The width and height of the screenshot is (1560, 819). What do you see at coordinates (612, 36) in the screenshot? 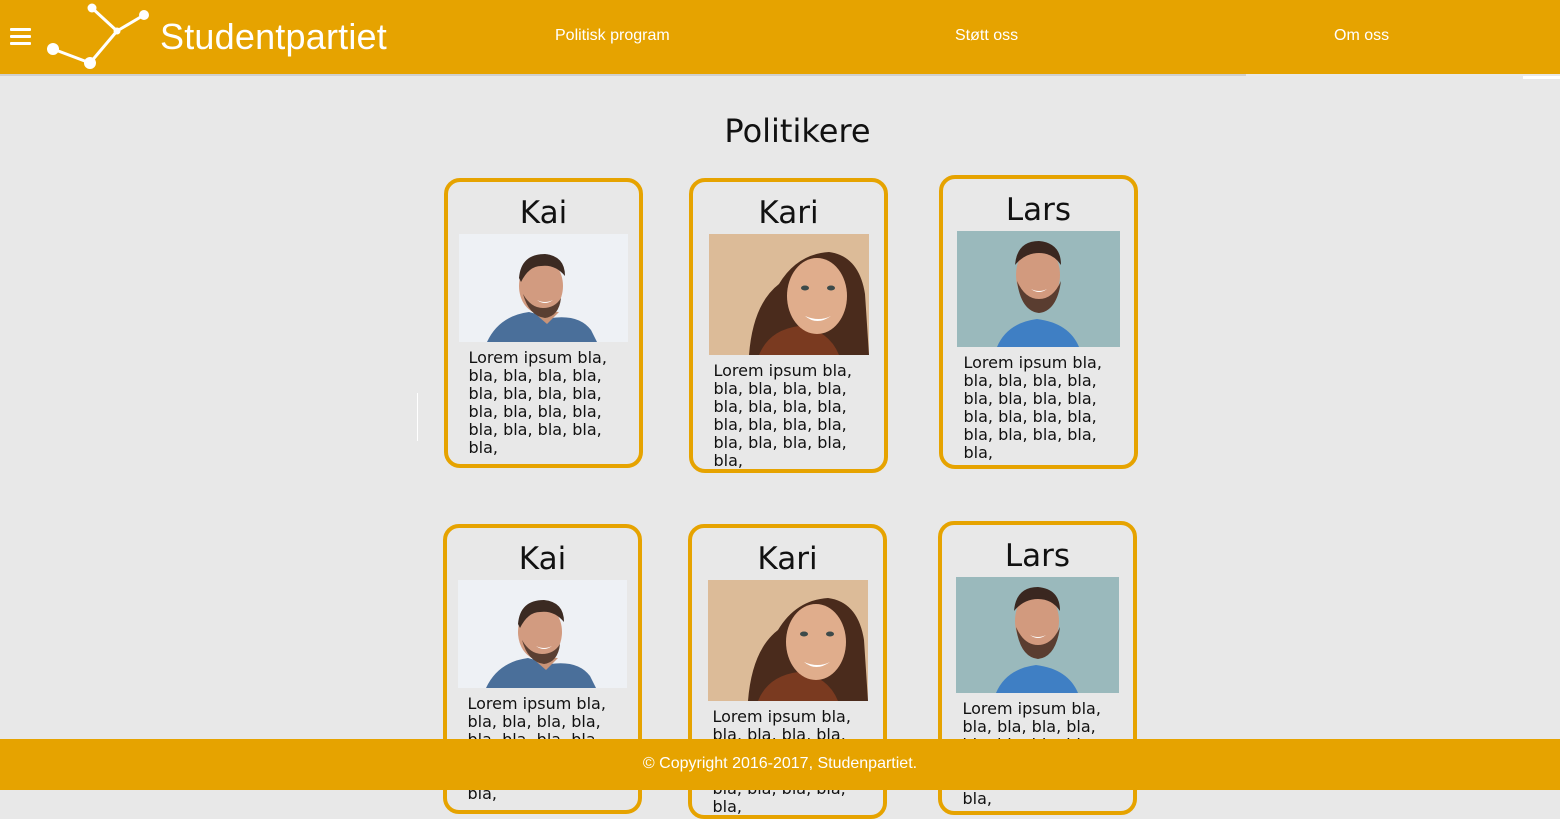
I see `nav-politisk-program: Politisk program` at bounding box center [612, 36].